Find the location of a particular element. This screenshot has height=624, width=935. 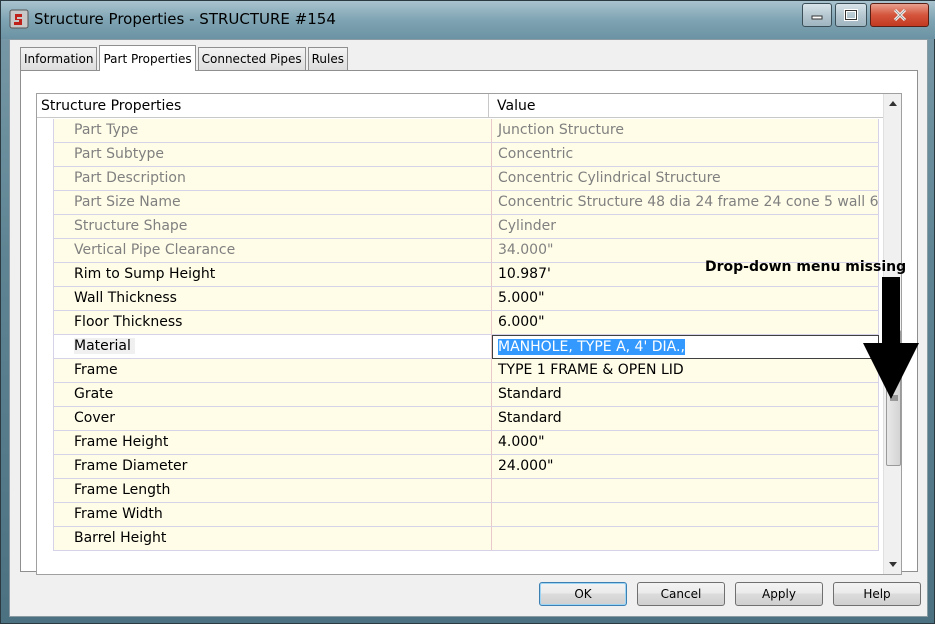

title-bar: Structure Properties - STRUCTURE #154 is located at coordinates (468, 20).